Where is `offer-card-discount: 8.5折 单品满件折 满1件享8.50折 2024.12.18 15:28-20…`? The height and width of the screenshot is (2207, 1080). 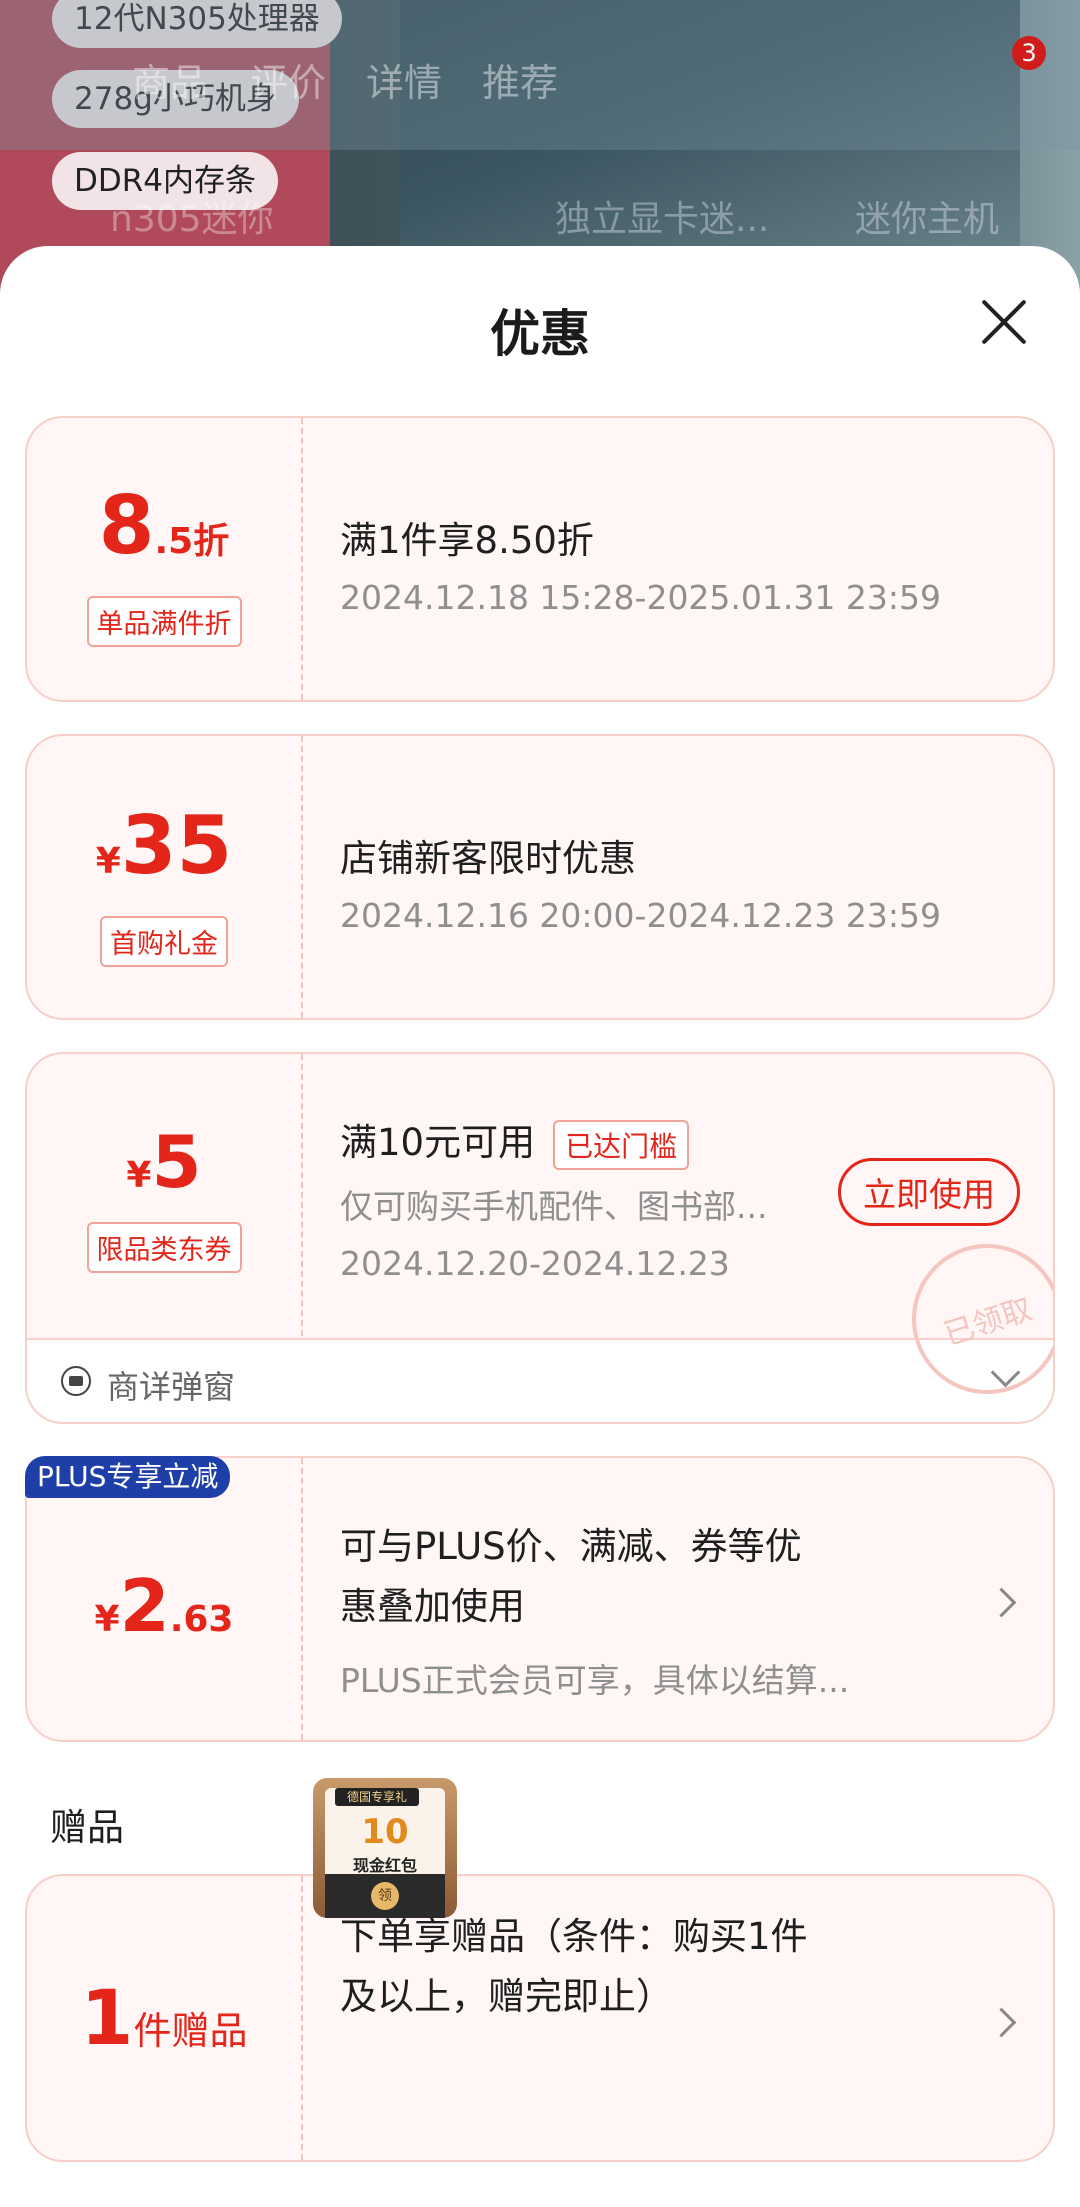
offer-card-discount: 8.5折 单品满件折 满1件享8.50折 2024.12.18 15:28-20… is located at coordinates (540, 559).